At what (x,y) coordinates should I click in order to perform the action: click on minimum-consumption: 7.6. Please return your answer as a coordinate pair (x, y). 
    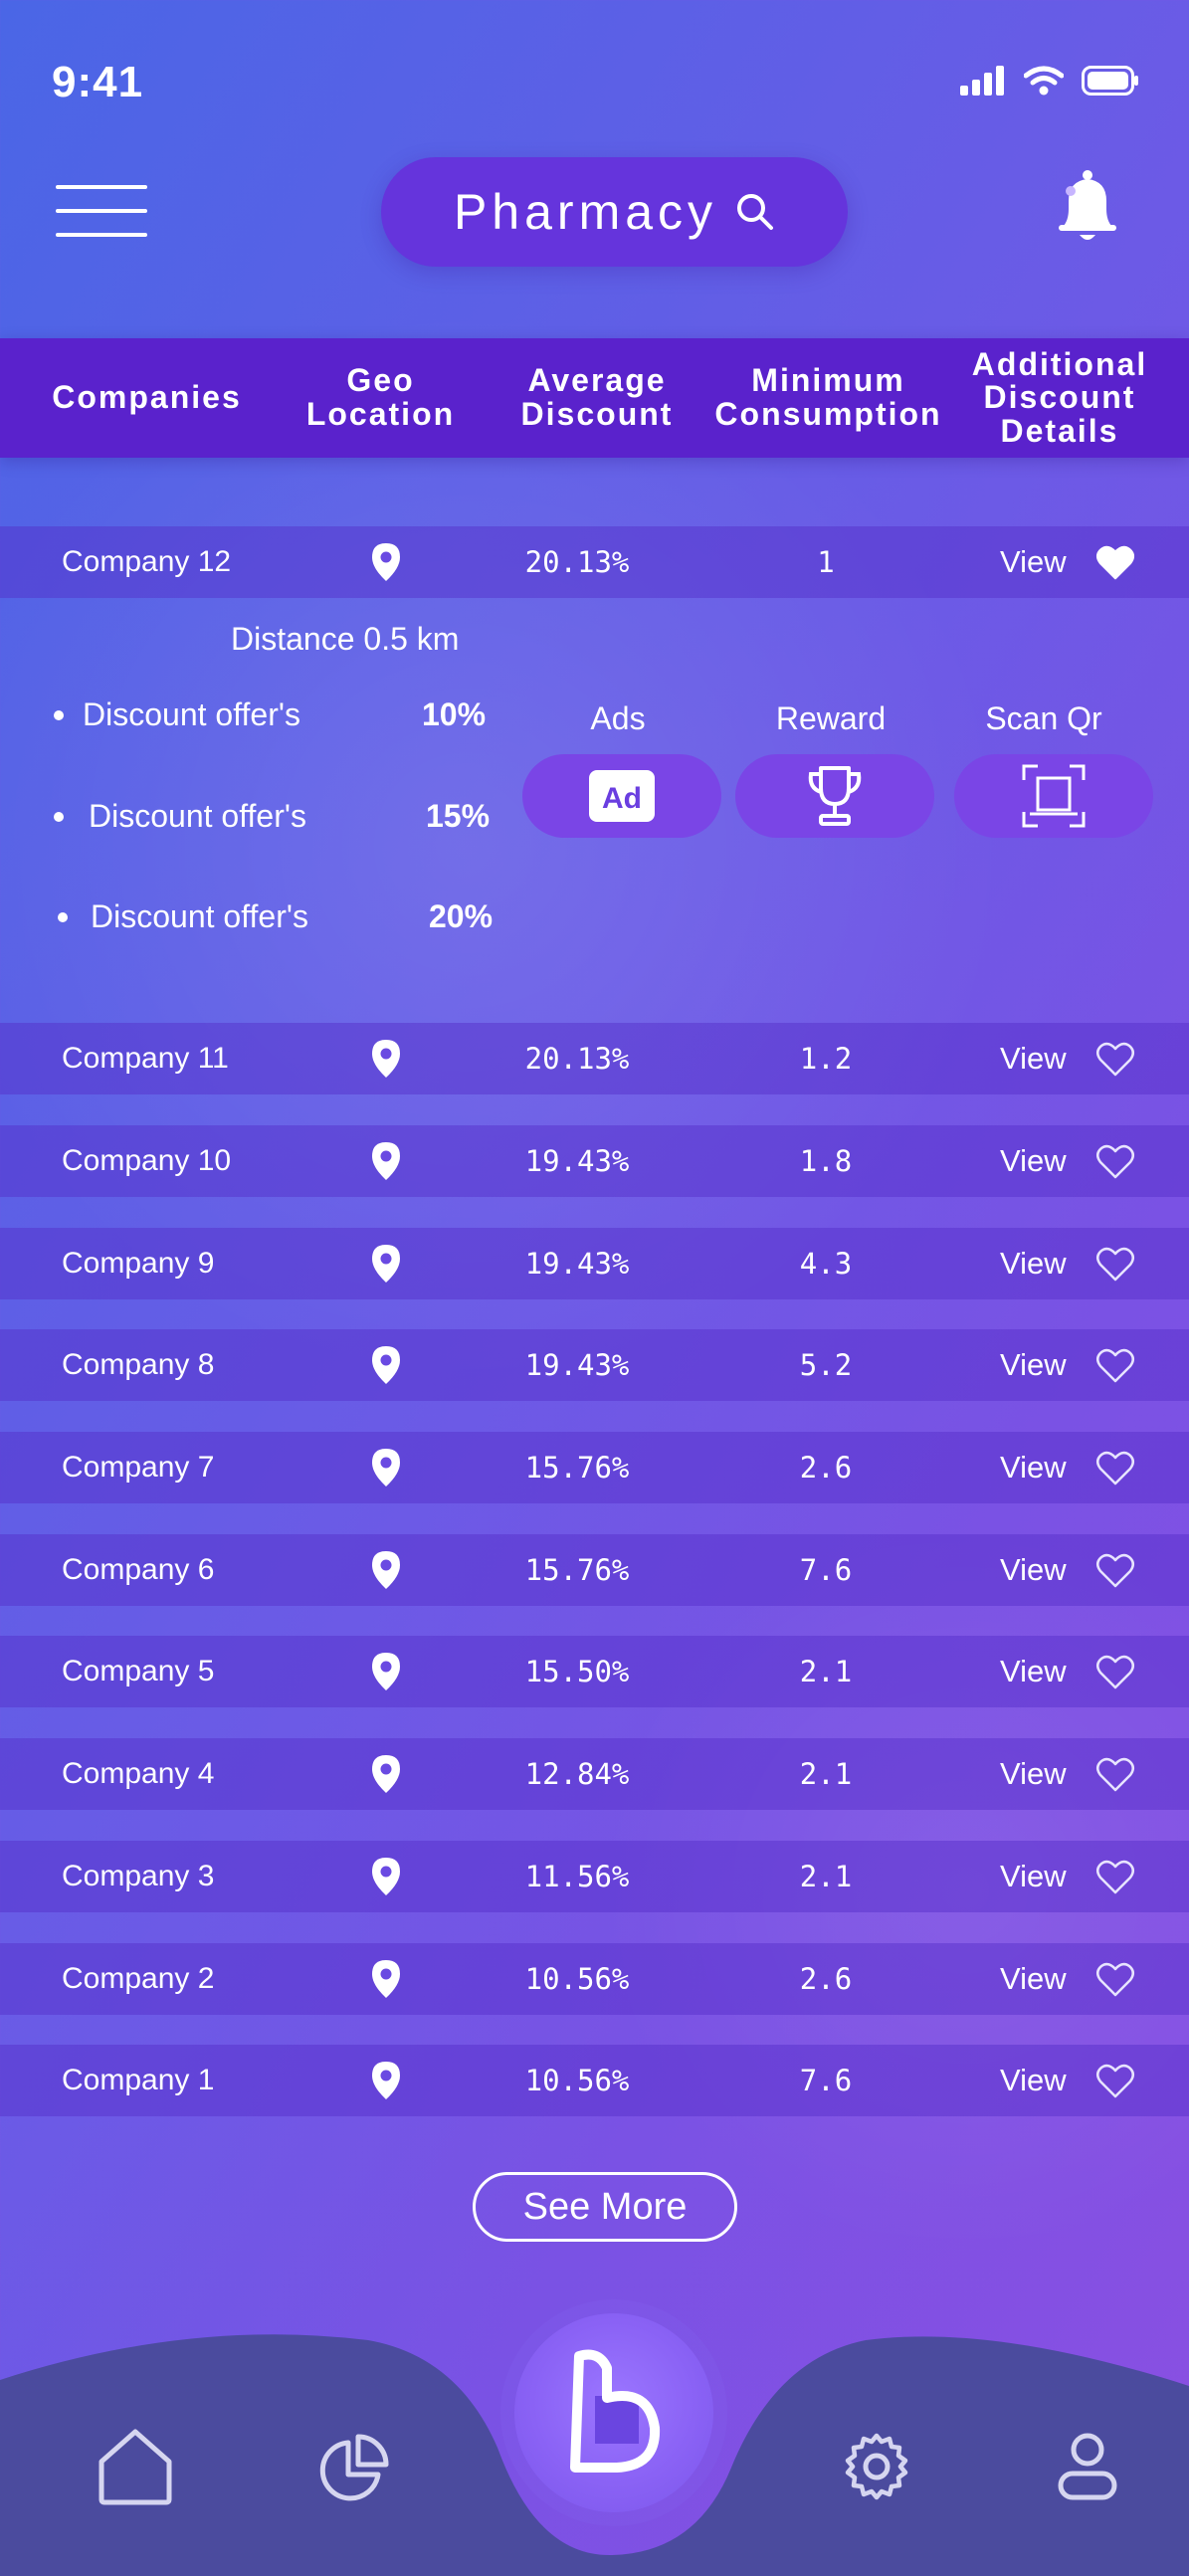
    Looking at the image, I should click on (826, 1570).